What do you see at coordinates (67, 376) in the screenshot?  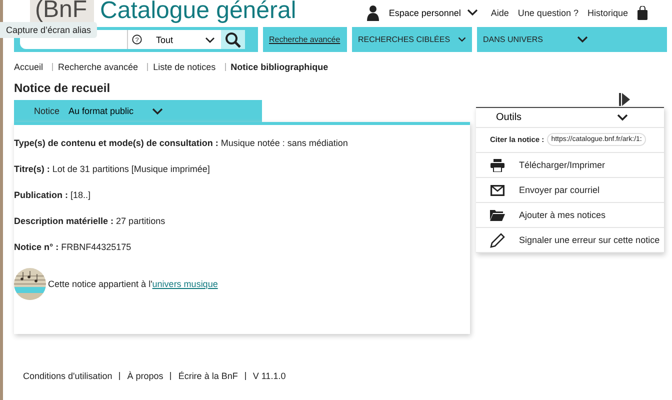 I see `footer-link: Conditions d'utilisation` at bounding box center [67, 376].